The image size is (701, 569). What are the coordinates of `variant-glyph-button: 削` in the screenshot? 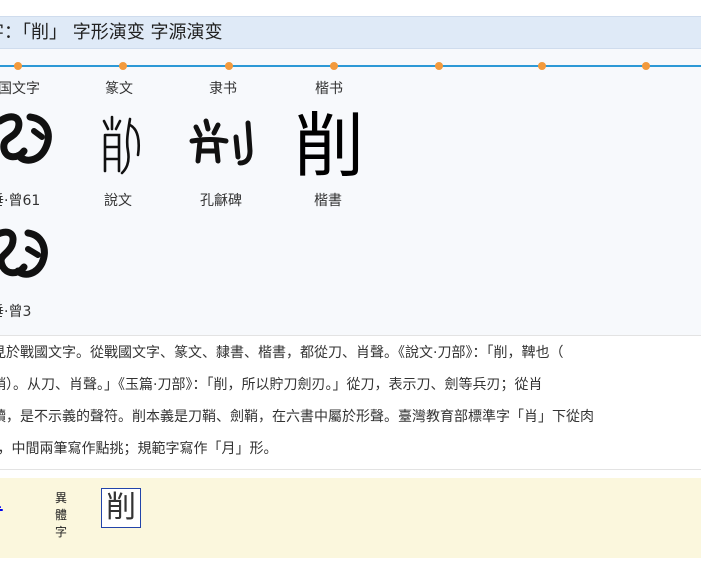 It's located at (121, 508).